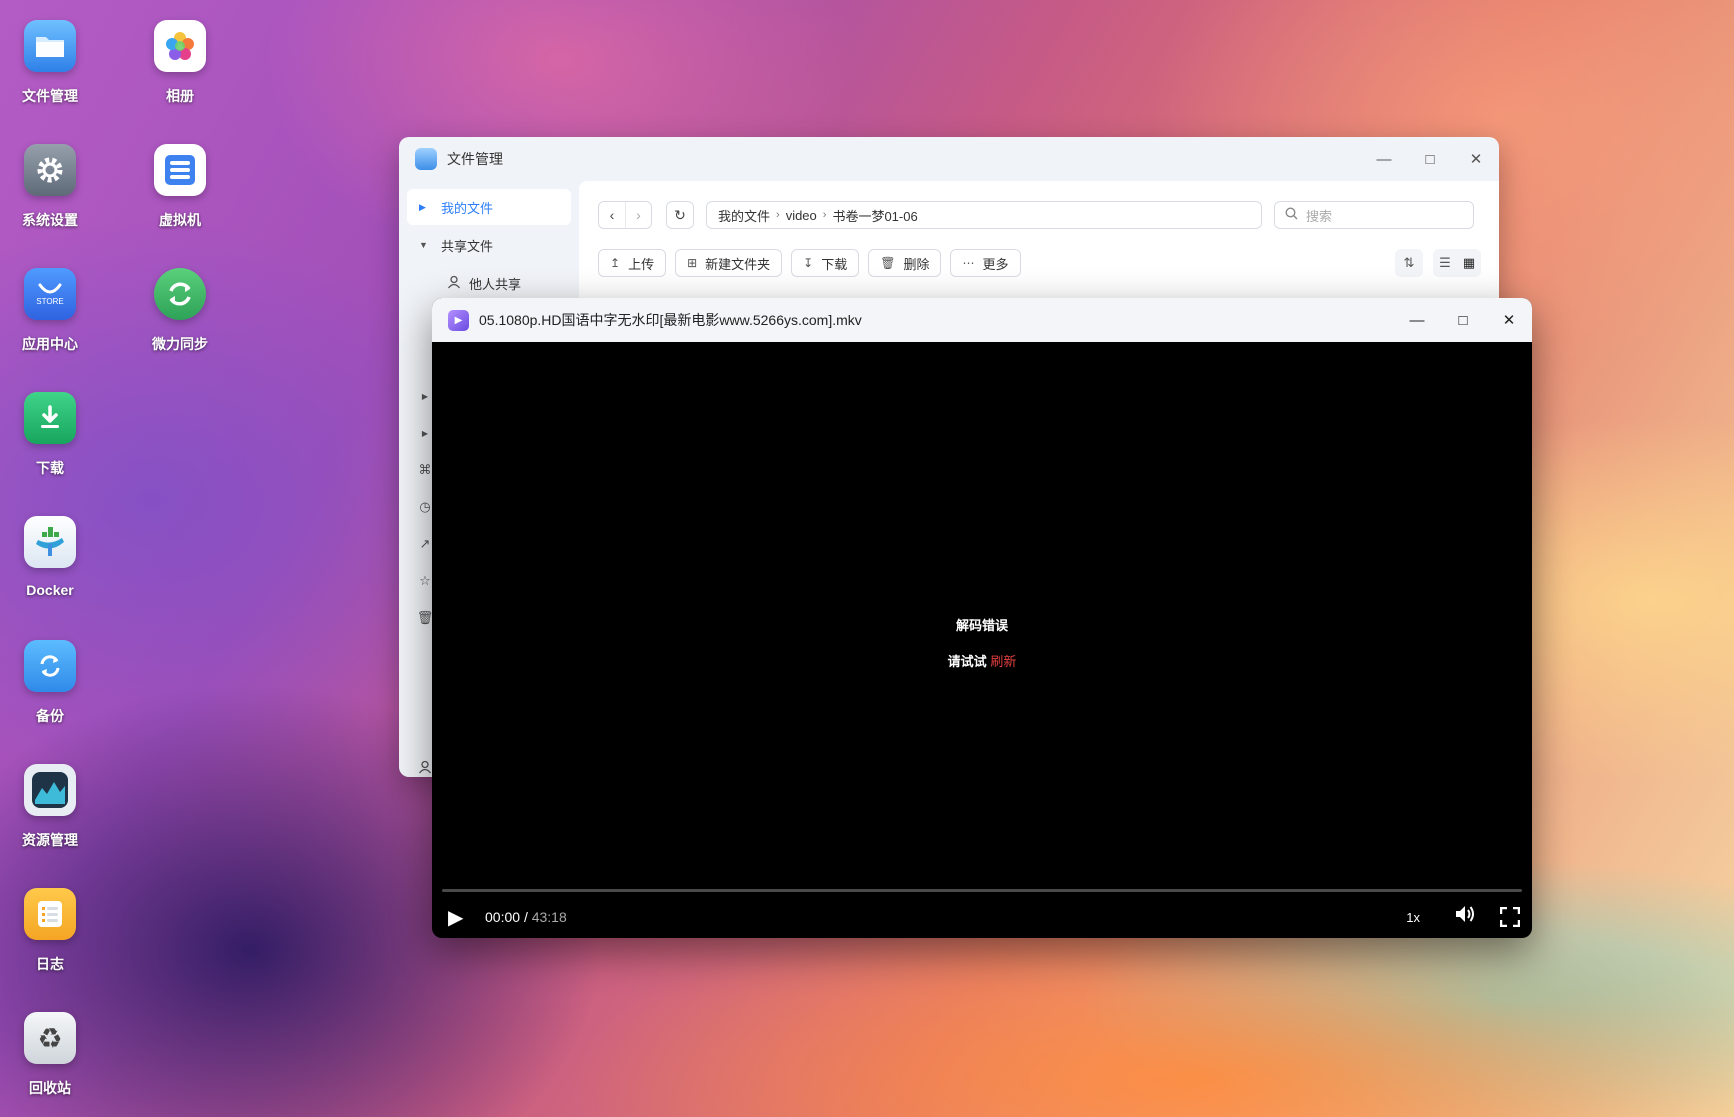 This screenshot has height=1117, width=1734. What do you see at coordinates (454, 283) in the screenshot?
I see `user-icon` at bounding box center [454, 283].